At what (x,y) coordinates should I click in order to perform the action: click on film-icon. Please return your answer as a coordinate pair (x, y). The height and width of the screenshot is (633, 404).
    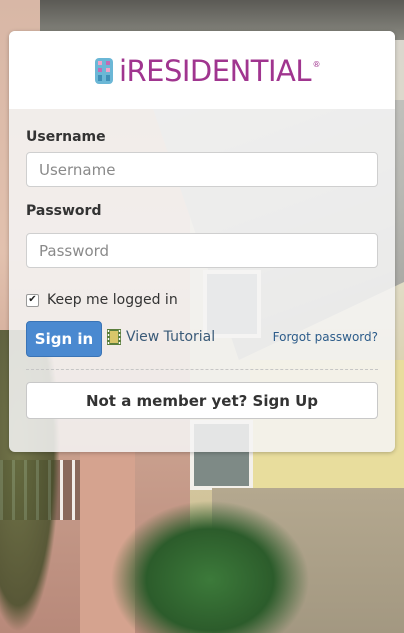
    Looking at the image, I should click on (114, 337).